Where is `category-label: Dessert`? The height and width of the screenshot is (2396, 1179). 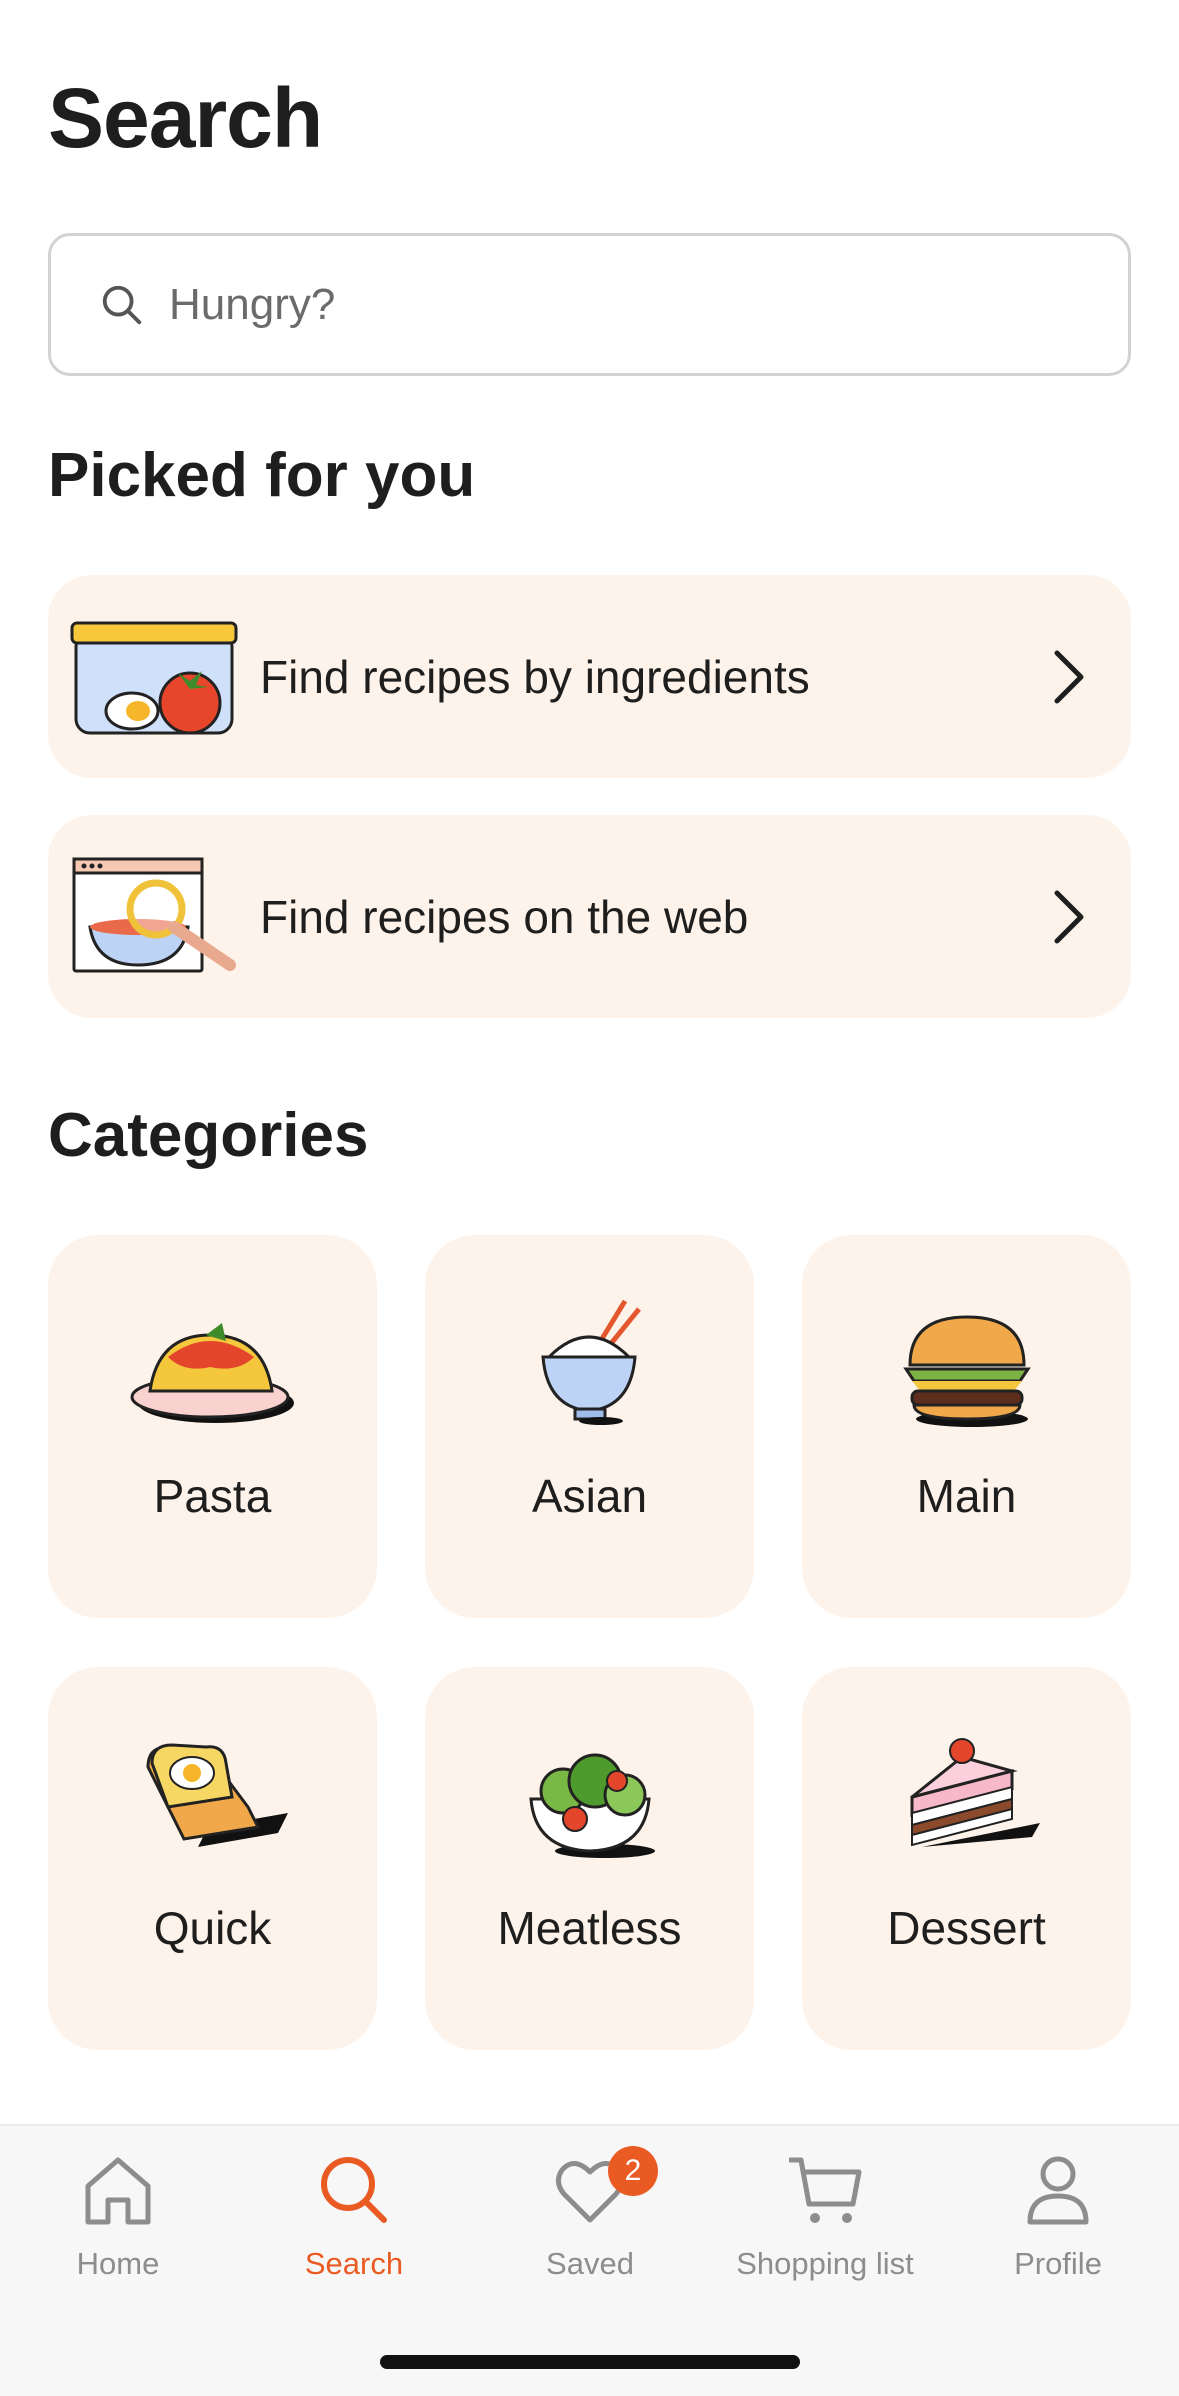 category-label: Dessert is located at coordinates (966, 1928).